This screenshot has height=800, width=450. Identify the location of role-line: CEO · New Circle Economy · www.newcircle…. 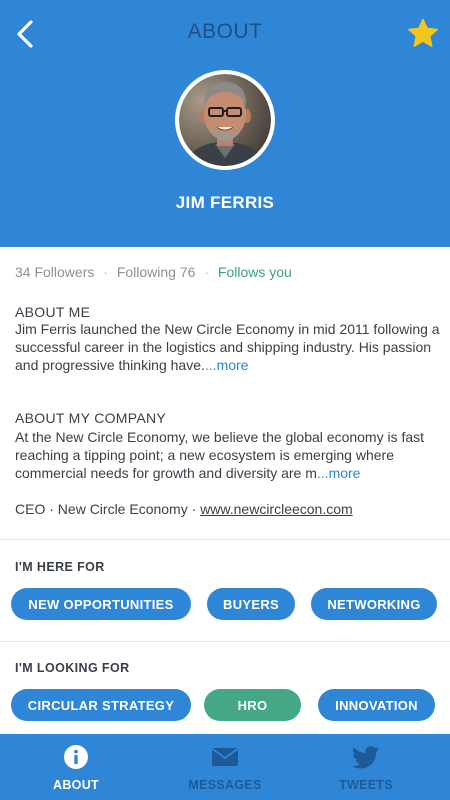
(184, 509).